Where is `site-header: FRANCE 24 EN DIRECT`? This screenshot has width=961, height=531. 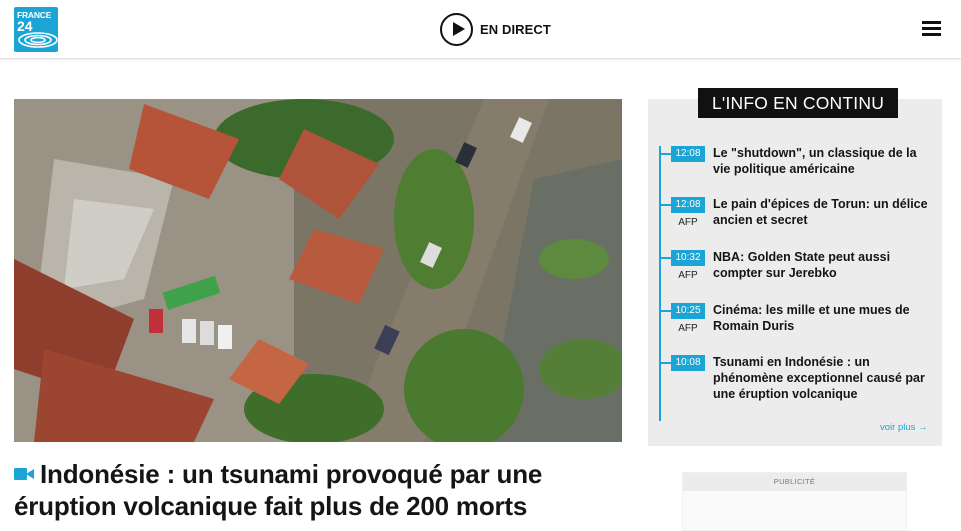 site-header: FRANCE 24 EN DIRECT is located at coordinates (480, 29).